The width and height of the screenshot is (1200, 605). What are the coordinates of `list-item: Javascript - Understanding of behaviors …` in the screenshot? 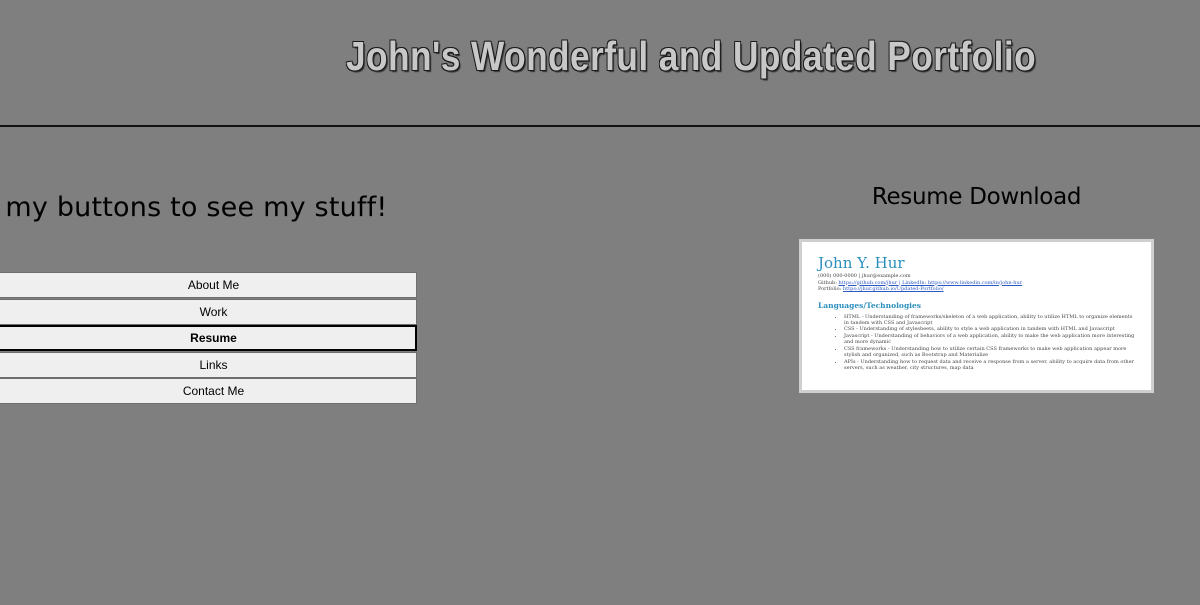 It's located at (990, 339).